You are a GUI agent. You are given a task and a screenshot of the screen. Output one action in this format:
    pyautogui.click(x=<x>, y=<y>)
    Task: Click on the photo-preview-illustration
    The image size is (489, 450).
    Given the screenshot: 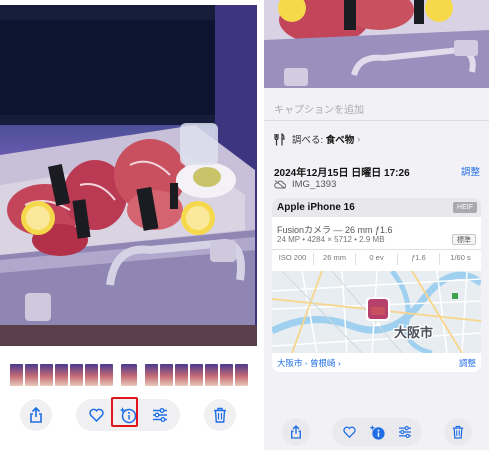 What is the action you would take?
    pyautogui.click(x=376, y=44)
    